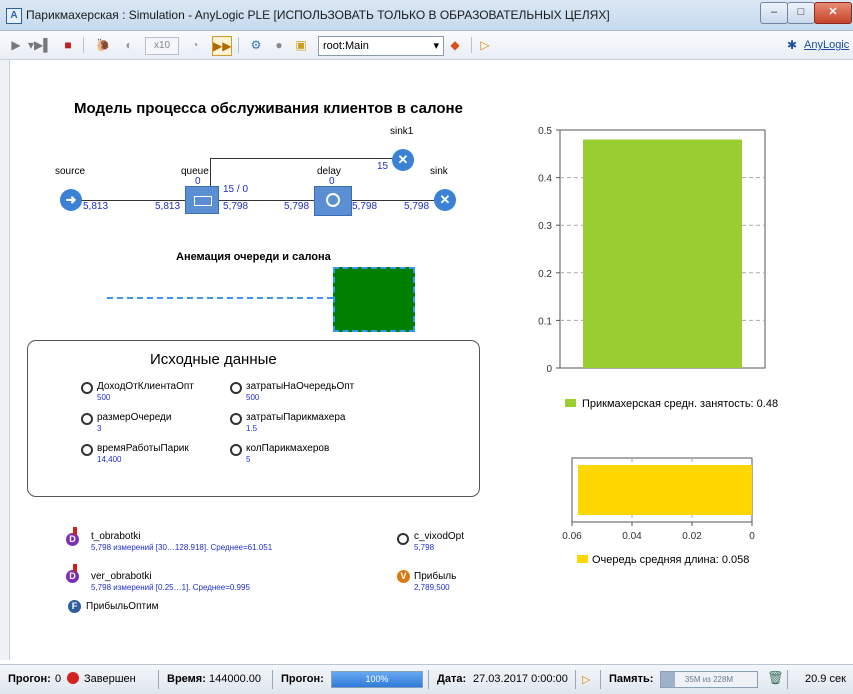 Image resolution: width=853 pixels, height=694 pixels. I want to click on c-vixodopt-name: c_vixodOpt, so click(439, 536).